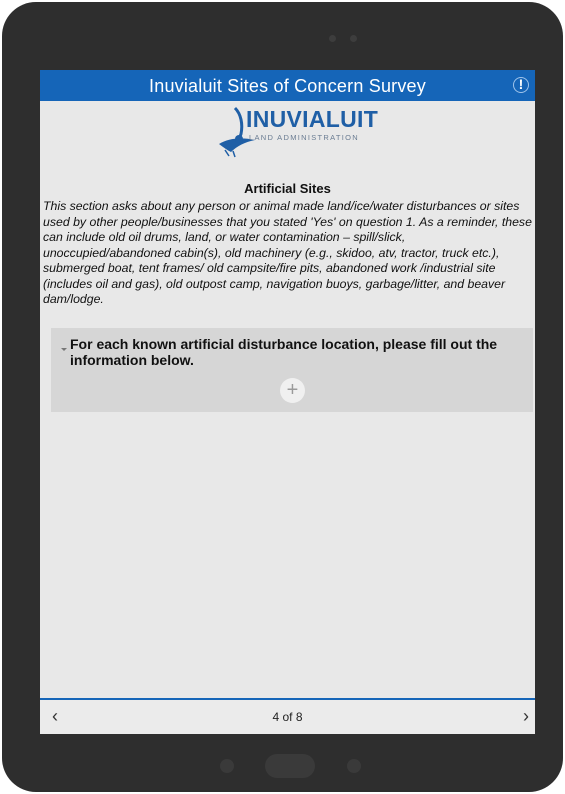 This screenshot has width=565, height=794. I want to click on recent-hardware-button, so click(354, 766).